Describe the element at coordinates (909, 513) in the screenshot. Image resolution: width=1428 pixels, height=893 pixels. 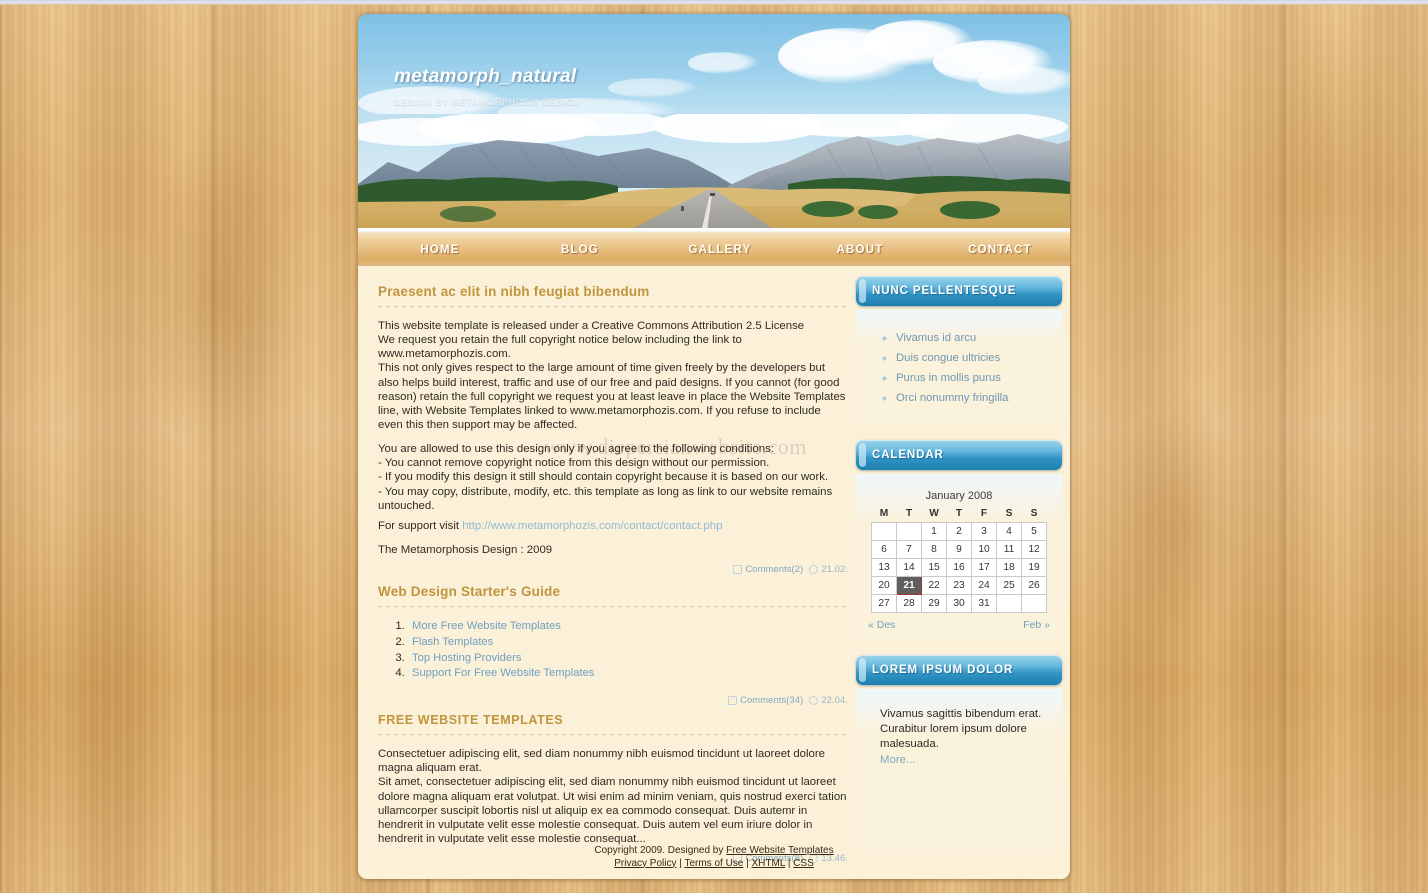
I see `weekday-header: T` at that location.